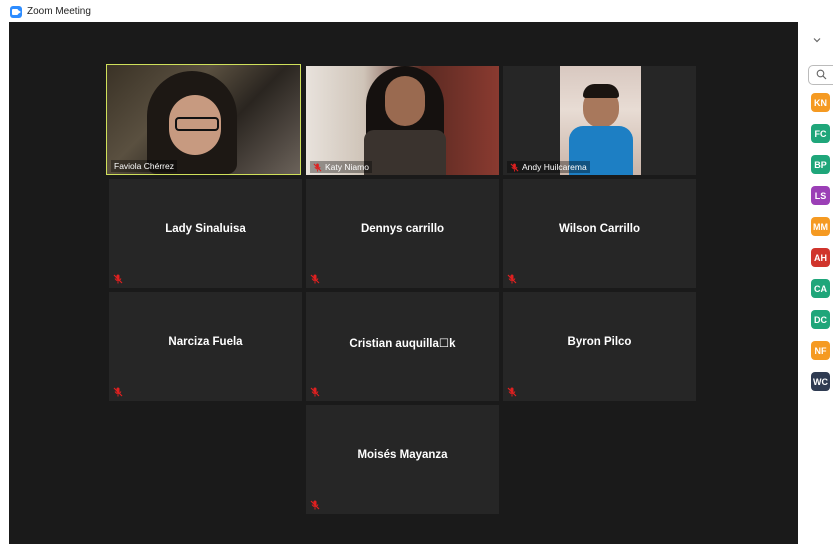 The width and height of the screenshot is (833, 544). I want to click on video-name-label: Katy Niamo, so click(341, 167).